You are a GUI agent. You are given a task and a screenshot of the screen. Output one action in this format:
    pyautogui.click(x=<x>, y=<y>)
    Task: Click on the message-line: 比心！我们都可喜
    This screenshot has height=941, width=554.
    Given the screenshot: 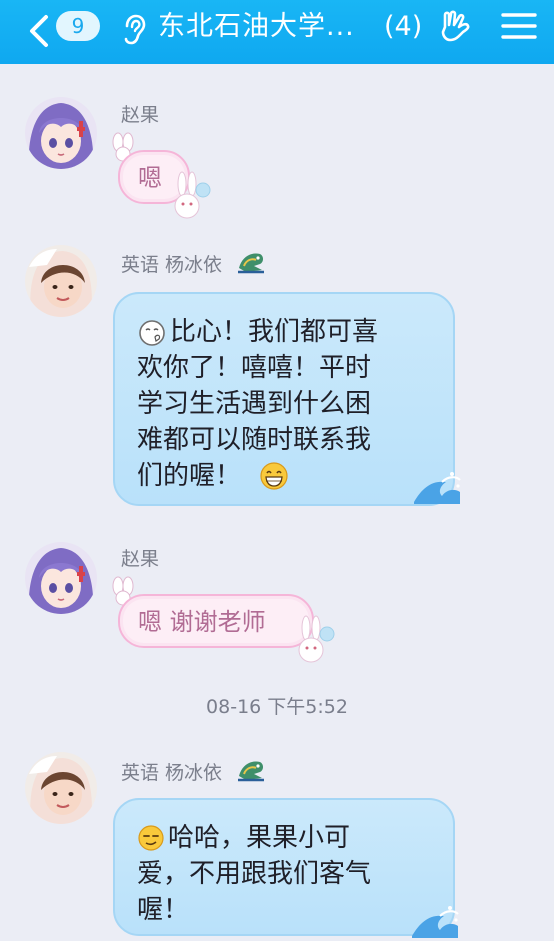 What is the action you would take?
    pyautogui.click(x=287, y=332)
    